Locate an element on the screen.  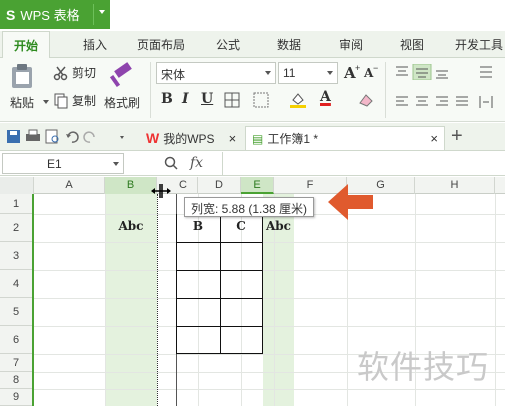
app-menu-button: S WPS 表格 is located at coordinates (55, 14).